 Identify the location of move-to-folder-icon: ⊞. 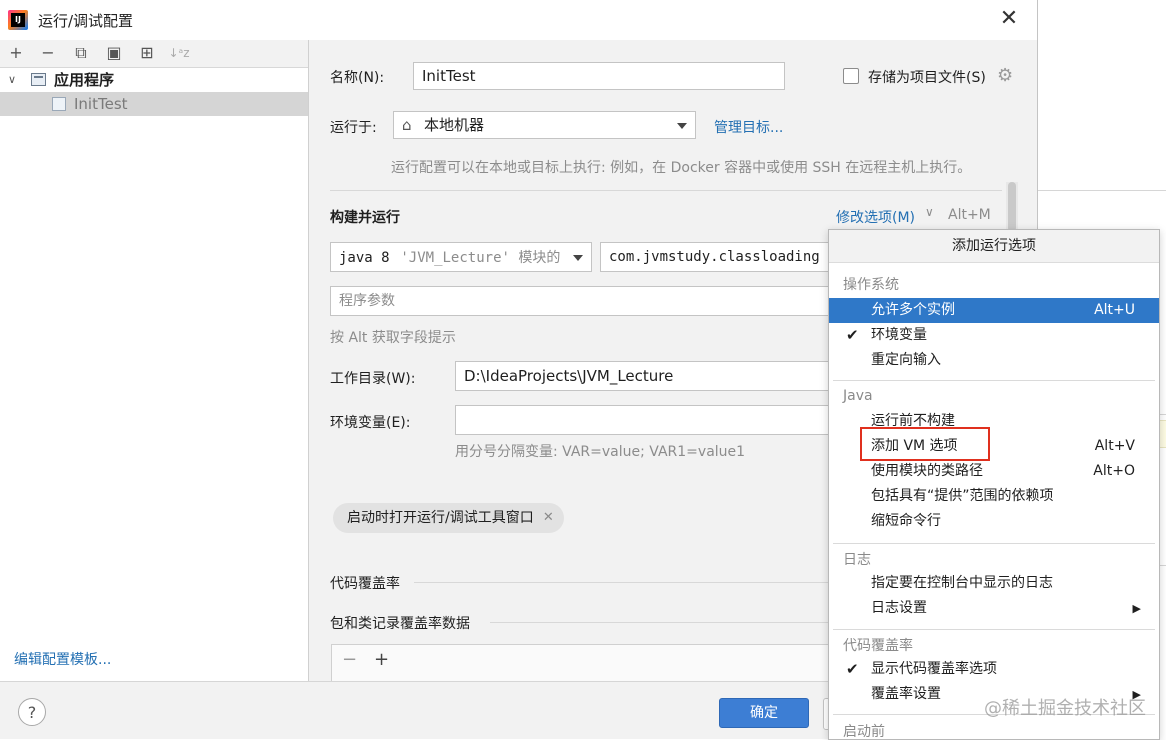
(147, 53).